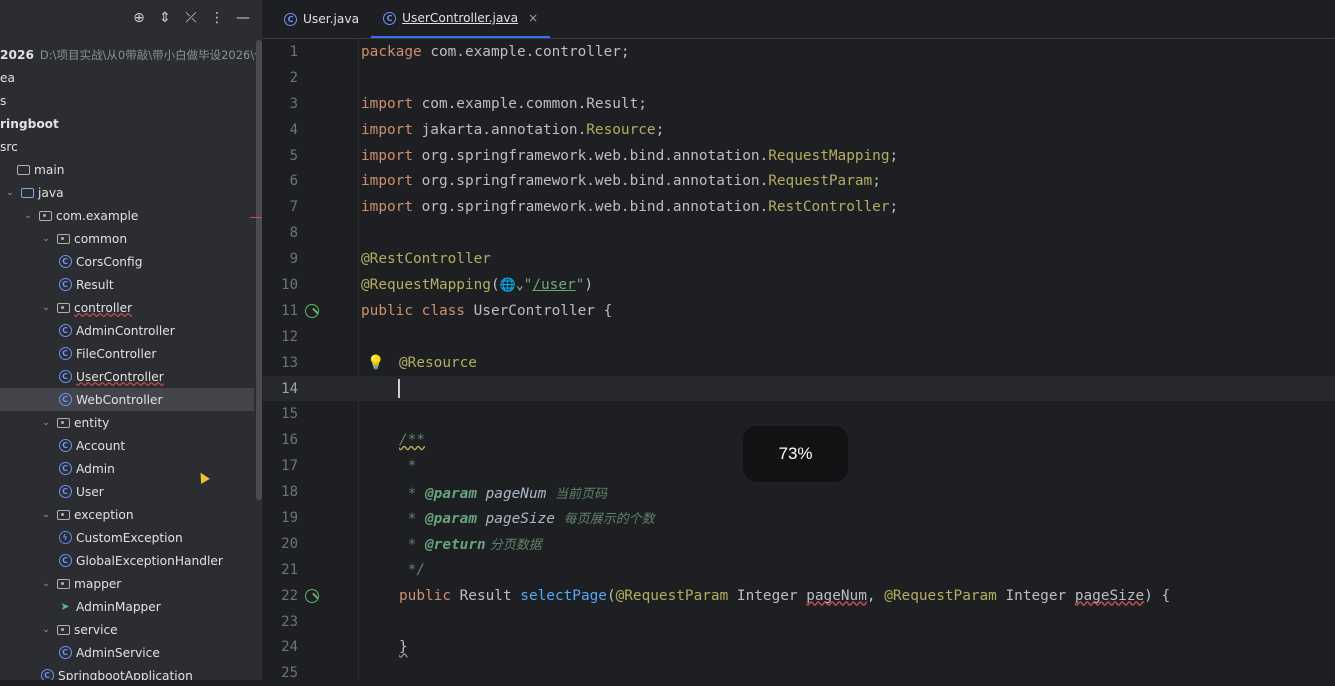 Image resolution: width=1335 pixels, height=686 pixels. Describe the element at coordinates (127, 491) in the screenshot. I see `tree-item: C User` at that location.